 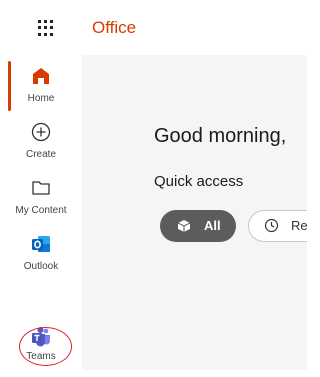 What do you see at coordinates (220, 136) in the screenshot?
I see `greeting-heading: Good morning,` at bounding box center [220, 136].